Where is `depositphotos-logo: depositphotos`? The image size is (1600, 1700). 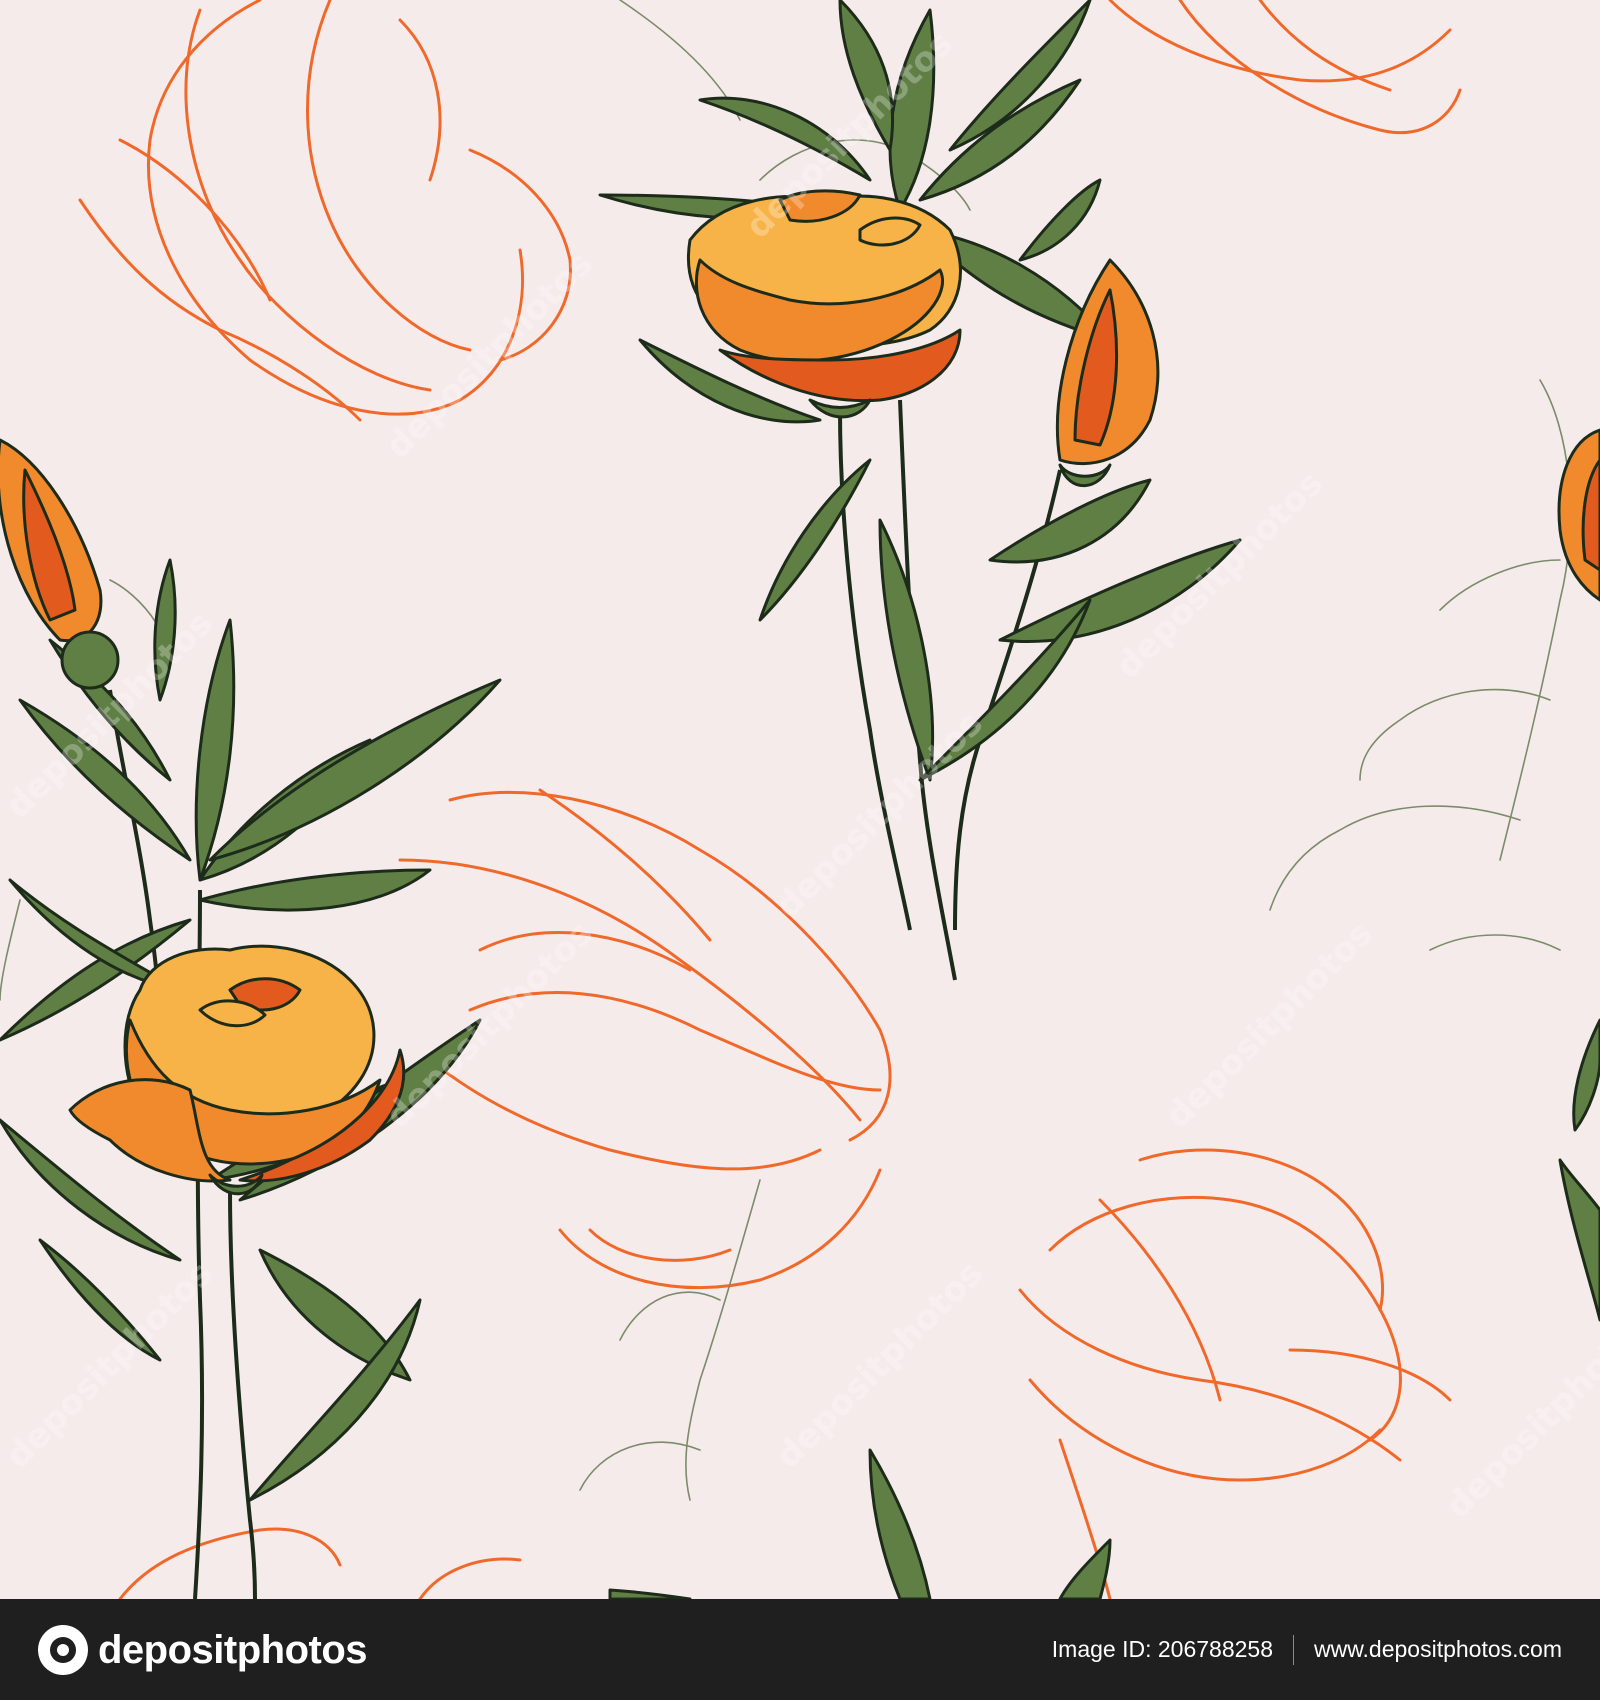
depositphotos-logo: depositphotos is located at coordinates (203, 1650).